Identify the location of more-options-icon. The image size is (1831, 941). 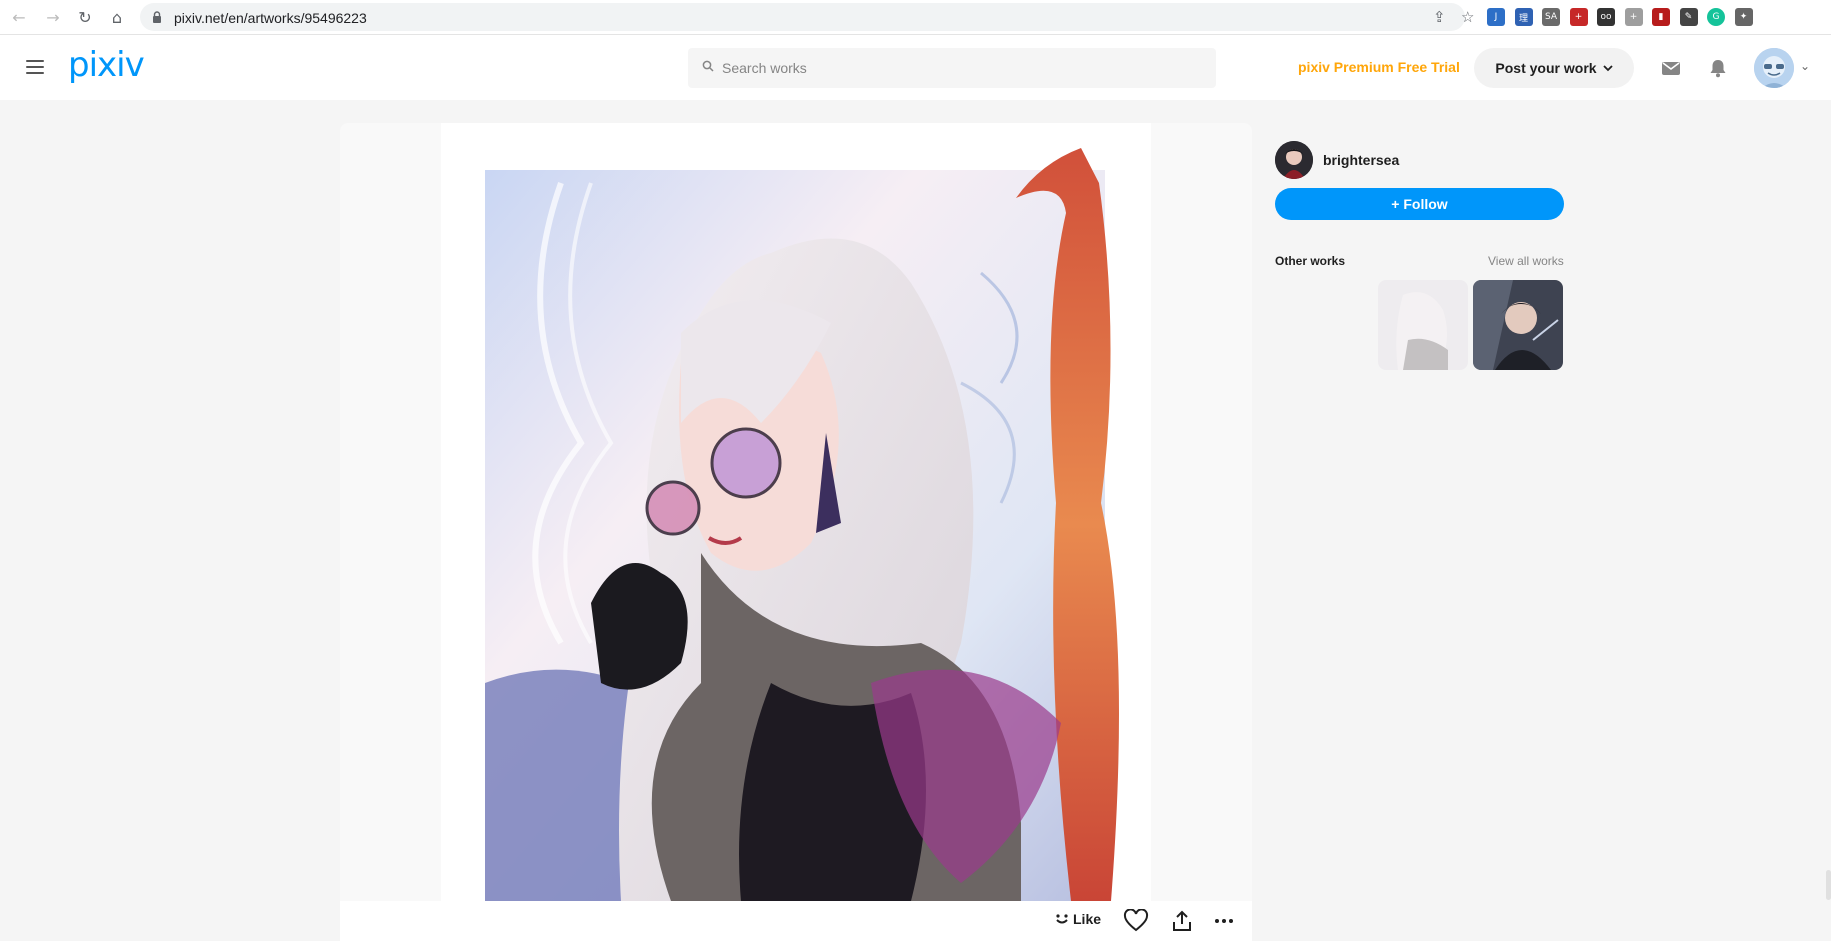
(1224, 921).